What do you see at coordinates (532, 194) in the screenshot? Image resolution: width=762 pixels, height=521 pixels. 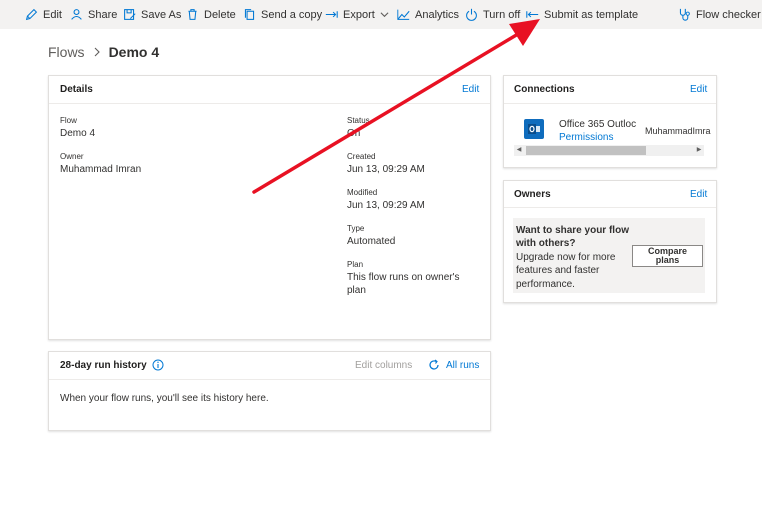 I see `owners-title: Owners` at bounding box center [532, 194].